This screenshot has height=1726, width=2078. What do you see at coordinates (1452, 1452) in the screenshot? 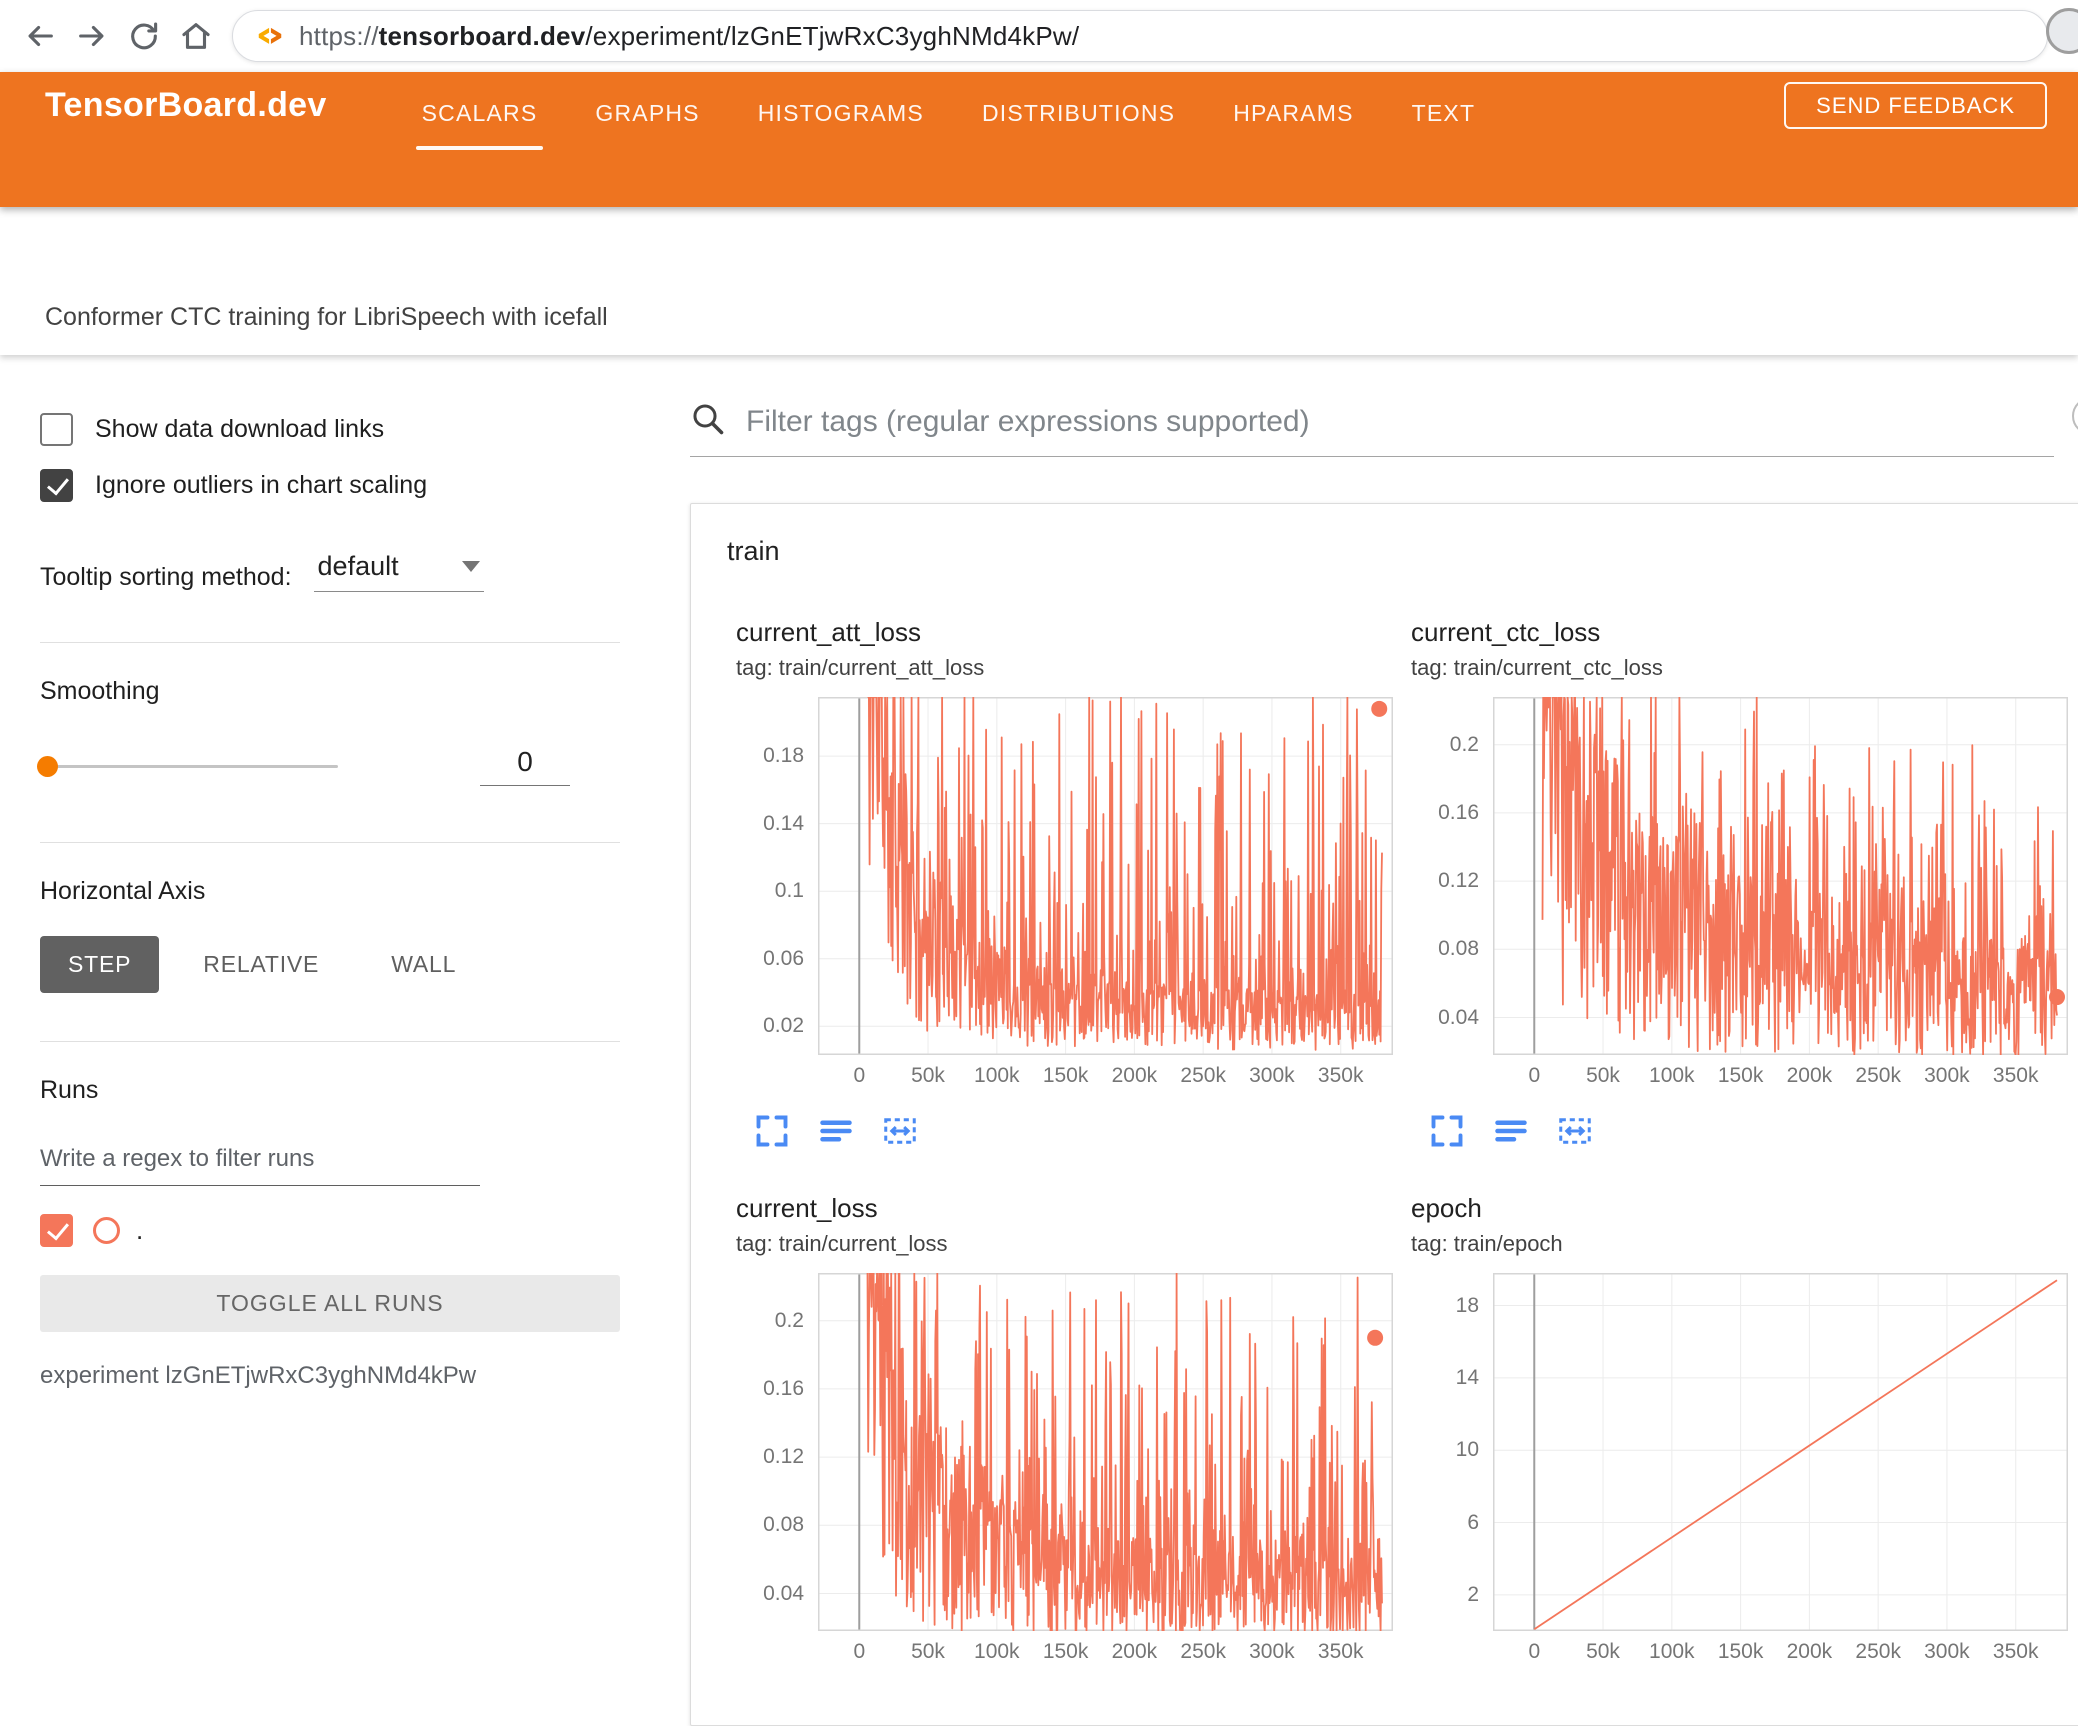
I see `y-axis-labels: 2 6 10 14 18` at bounding box center [1452, 1452].